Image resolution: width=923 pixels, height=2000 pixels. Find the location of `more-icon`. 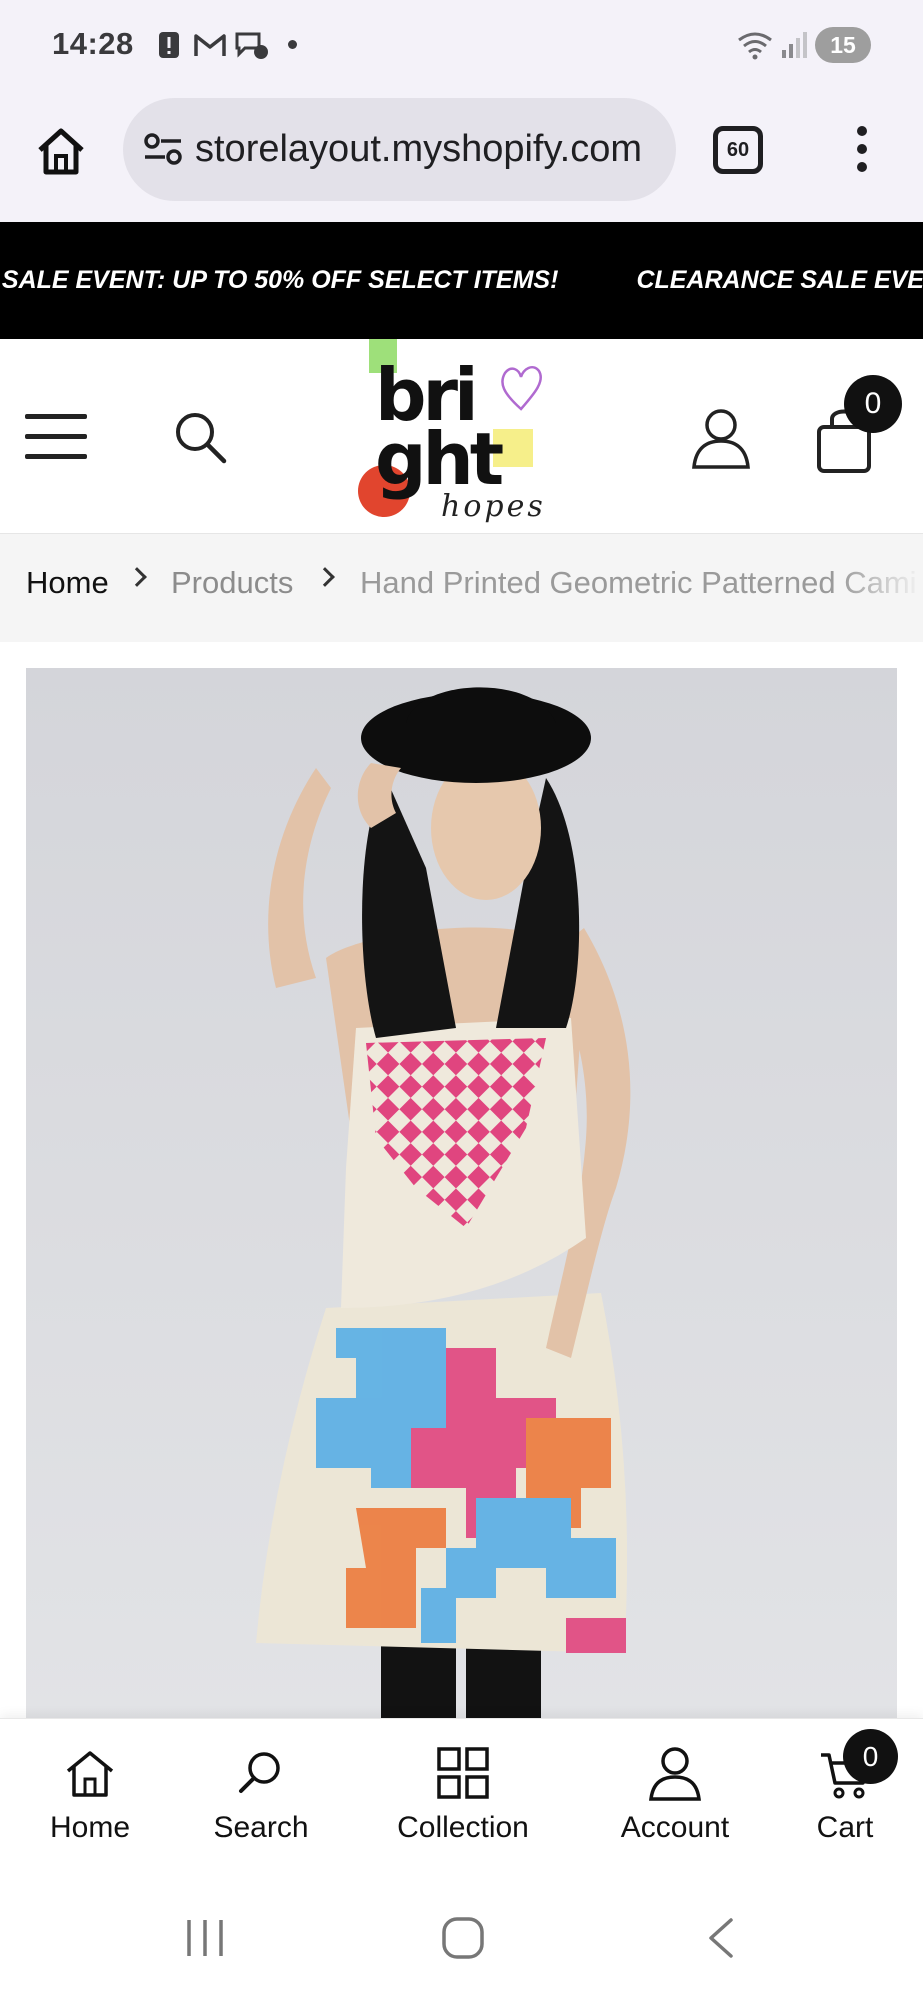

more-icon is located at coordinates (862, 150).